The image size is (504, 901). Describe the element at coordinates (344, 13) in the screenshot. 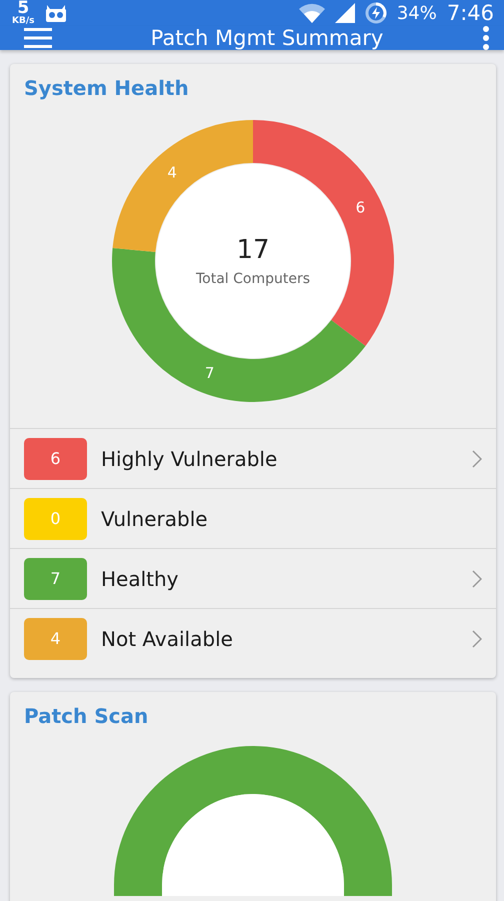

I see `signal-icon` at that location.